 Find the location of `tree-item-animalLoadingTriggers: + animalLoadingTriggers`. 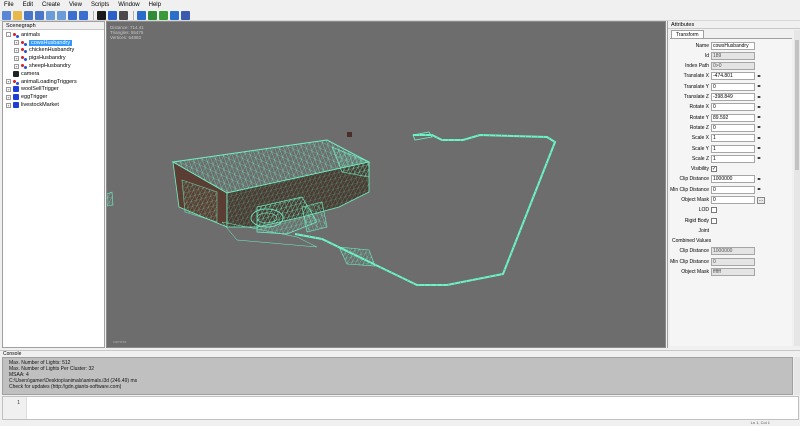

tree-item-animalLoadingTriggers: + animalLoadingTriggers is located at coordinates (53, 82).